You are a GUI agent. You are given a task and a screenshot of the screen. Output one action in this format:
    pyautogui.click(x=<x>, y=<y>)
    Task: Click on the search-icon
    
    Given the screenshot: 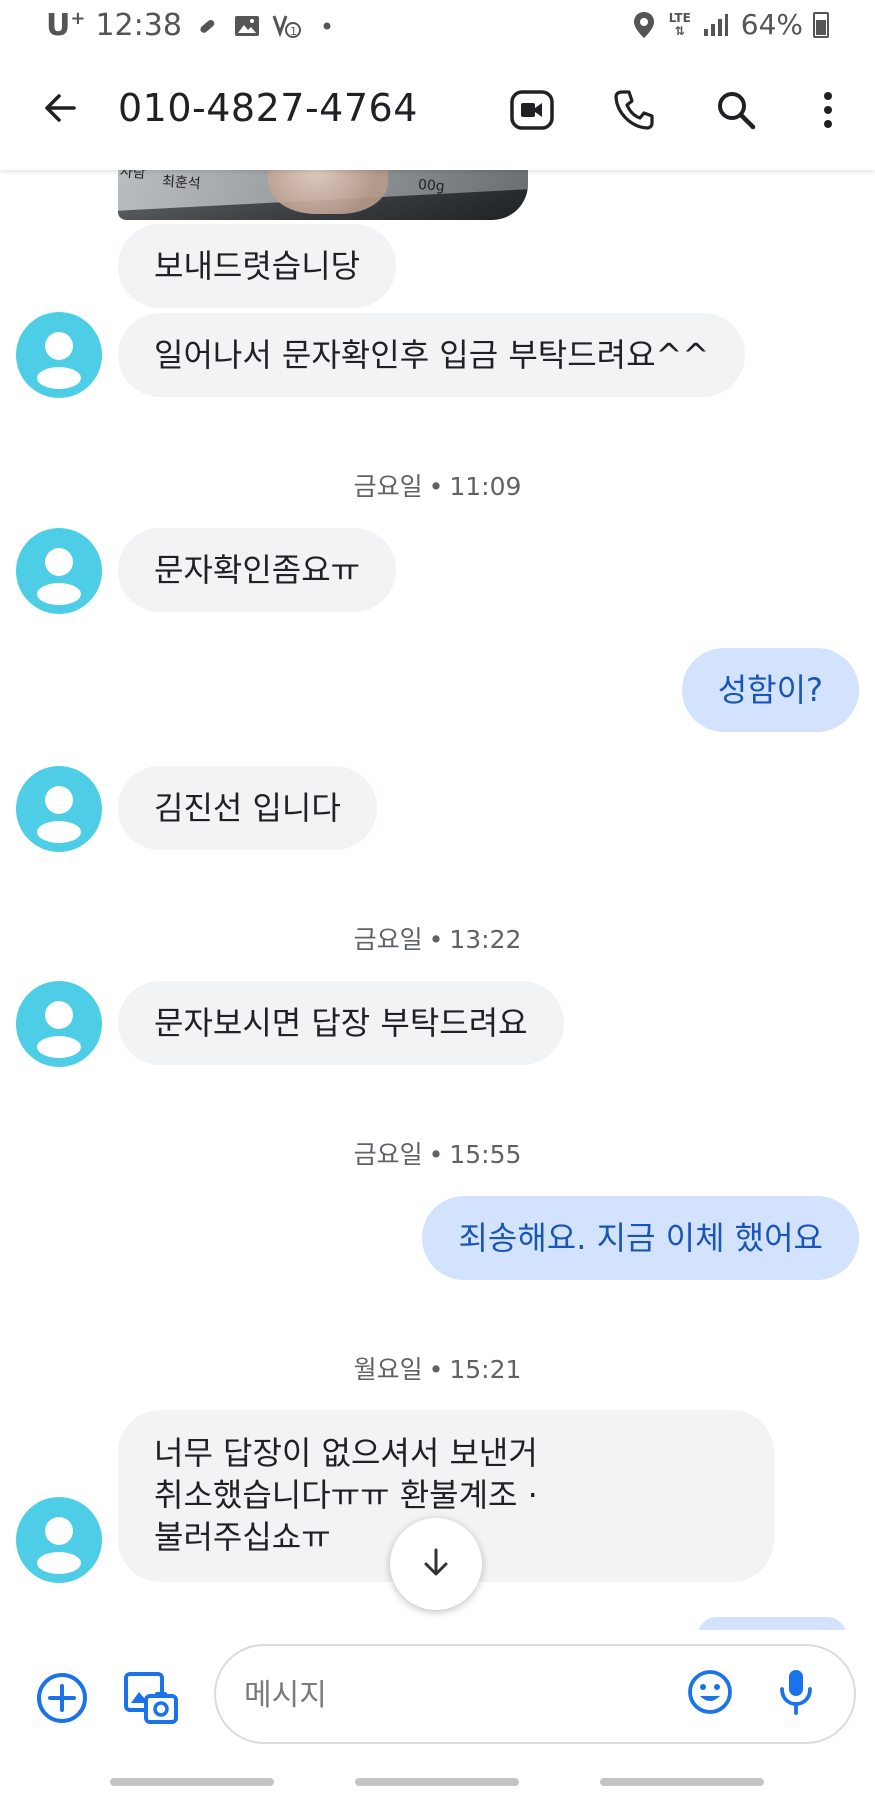 What is the action you would take?
    pyautogui.click(x=736, y=112)
    